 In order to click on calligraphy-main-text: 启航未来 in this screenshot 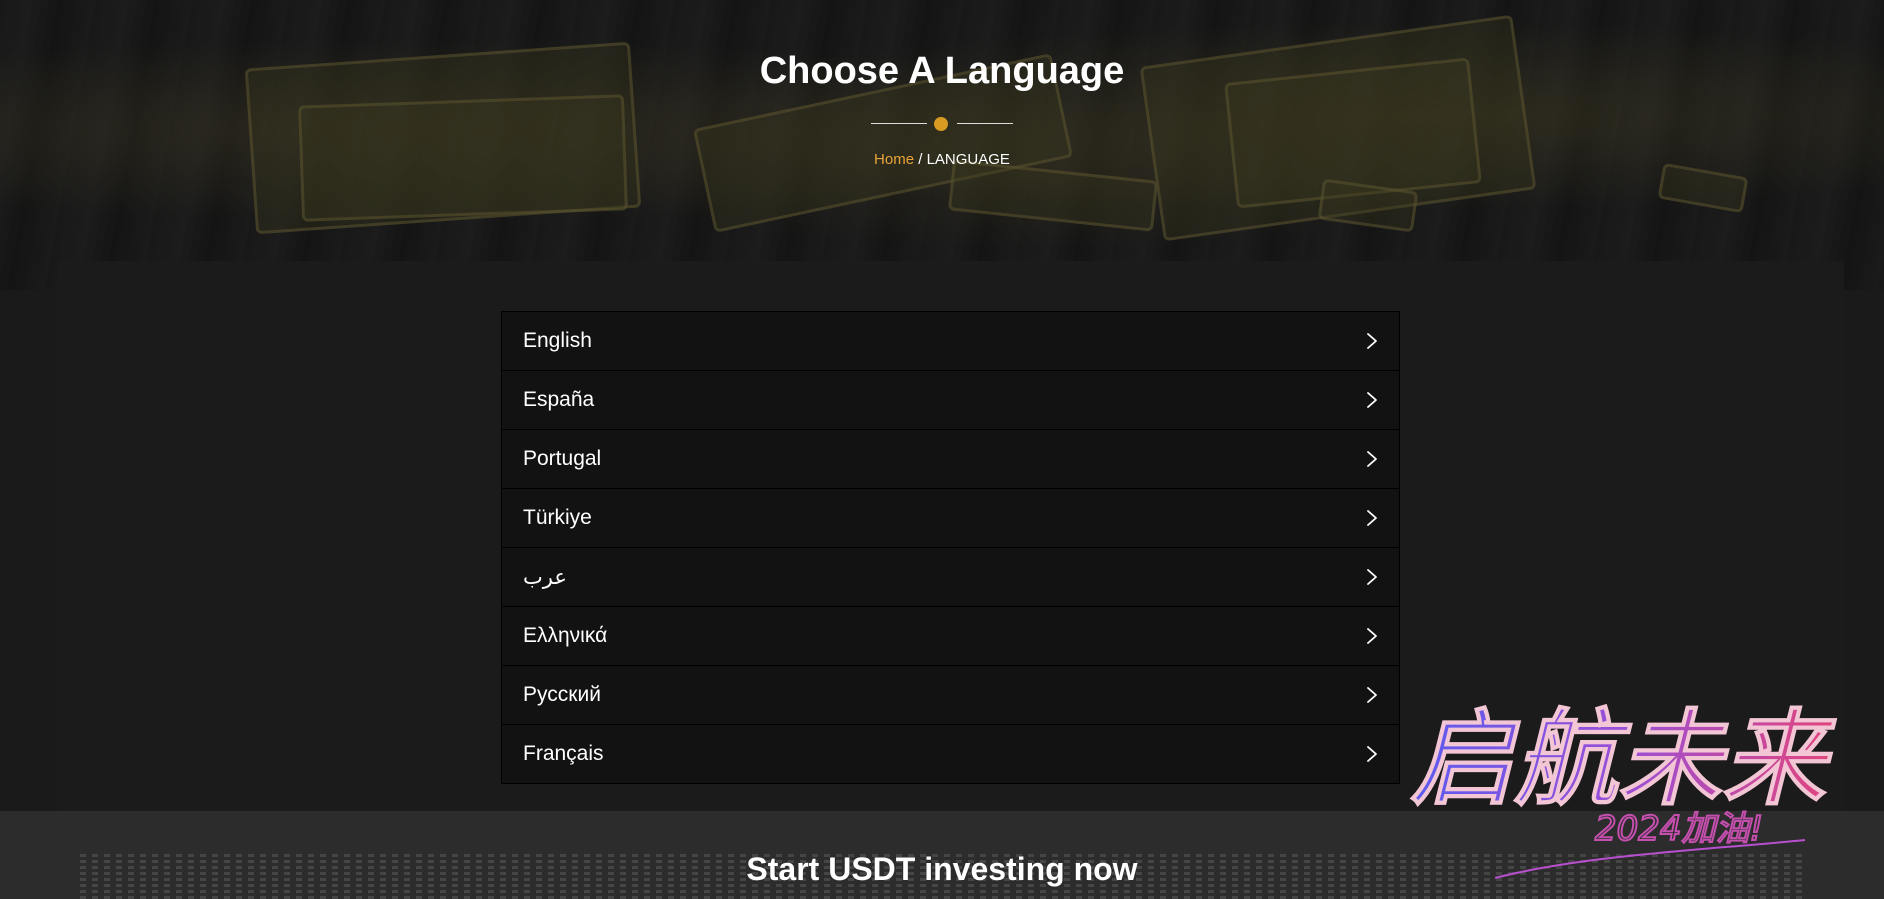, I will do `click(1623, 759)`.